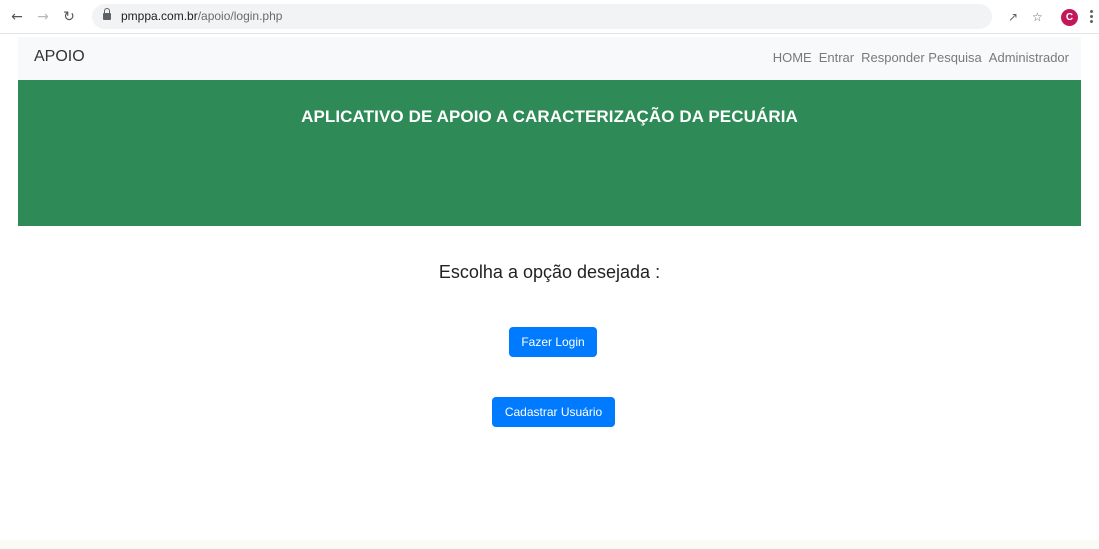 The image size is (1099, 549). What do you see at coordinates (542, 16) in the screenshot?
I see `address-bar: pmppa.com.br/apoio/login.php` at bounding box center [542, 16].